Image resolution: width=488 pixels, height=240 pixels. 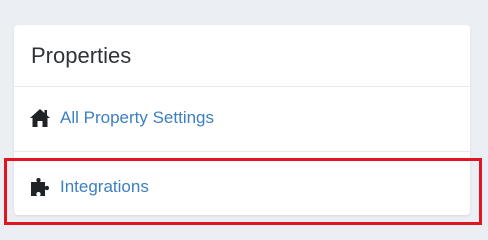 What do you see at coordinates (81, 55) in the screenshot?
I see `panel-title: Properties` at bounding box center [81, 55].